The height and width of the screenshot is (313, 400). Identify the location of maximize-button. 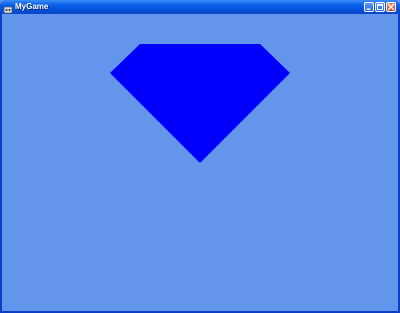
(380, 7).